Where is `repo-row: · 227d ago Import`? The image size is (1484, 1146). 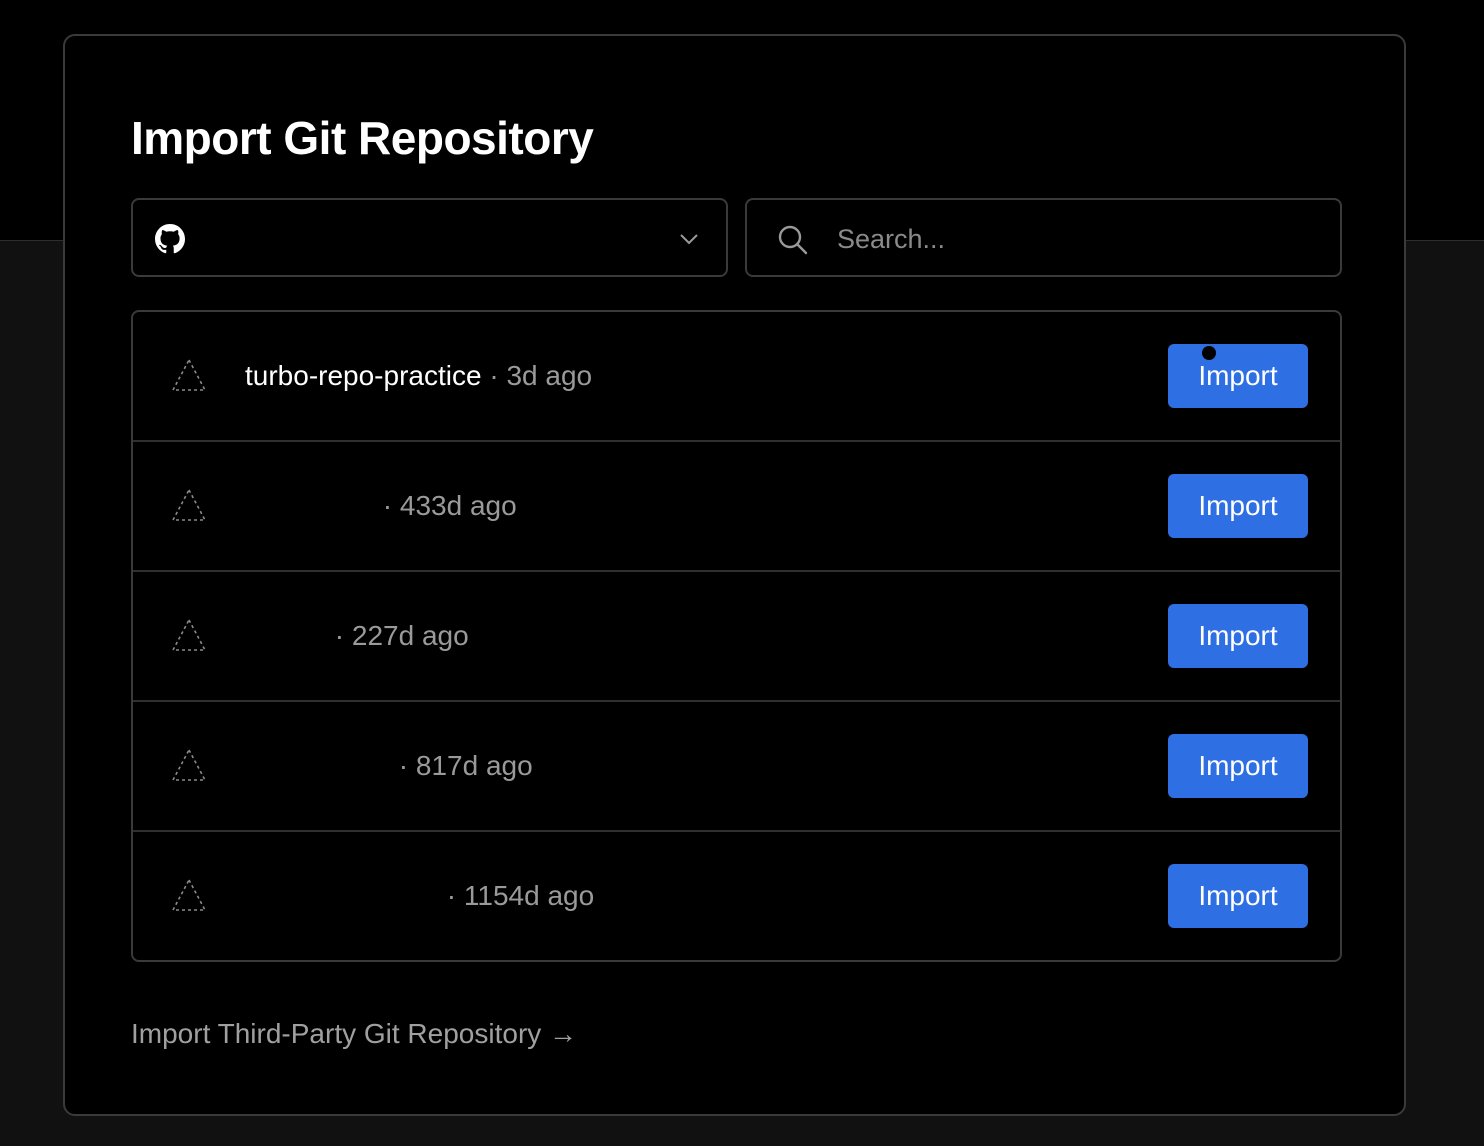 repo-row: · 227d ago Import is located at coordinates (736, 637).